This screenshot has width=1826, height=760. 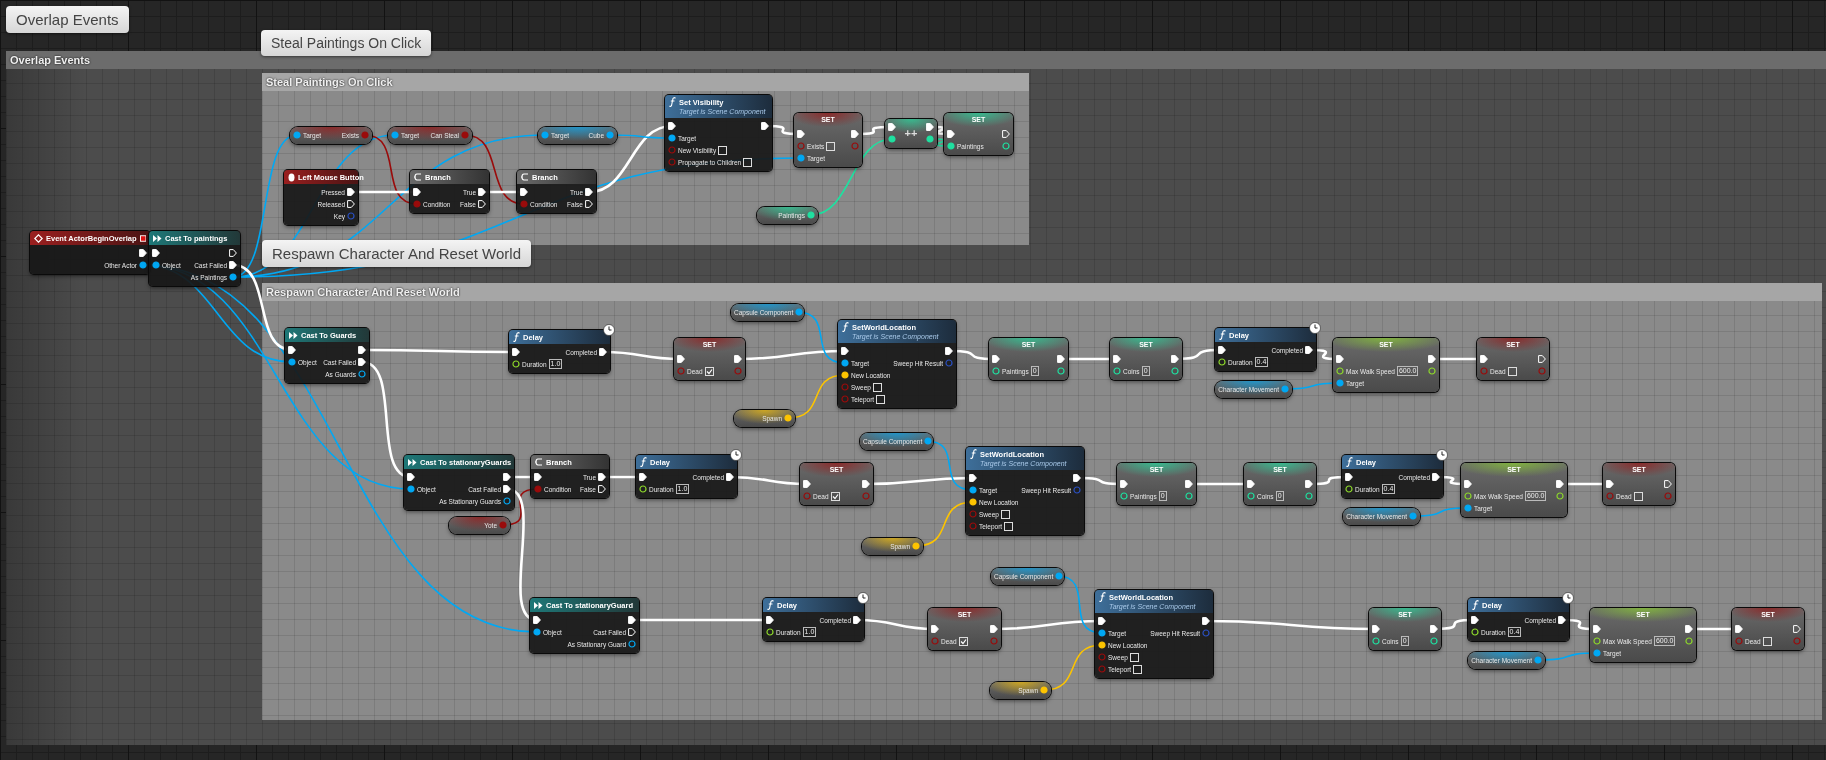 I want to click on delegate-pin-icon, so click(x=142, y=238).